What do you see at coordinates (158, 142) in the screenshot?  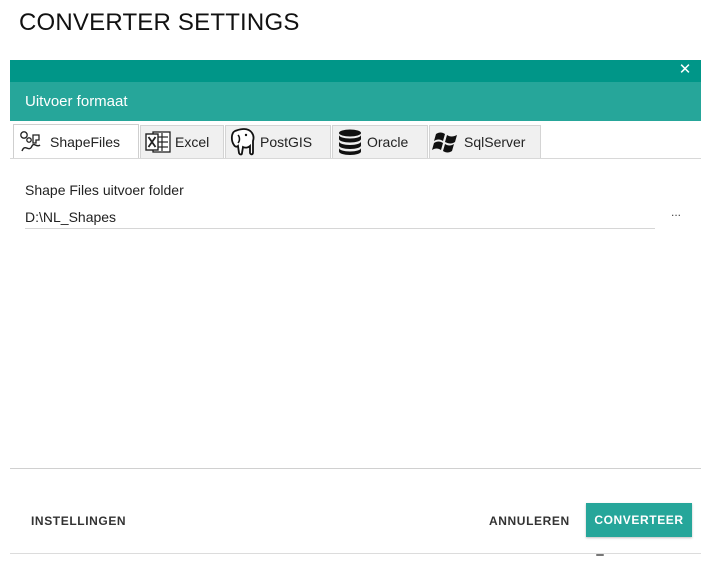 I see `excel-icon` at bounding box center [158, 142].